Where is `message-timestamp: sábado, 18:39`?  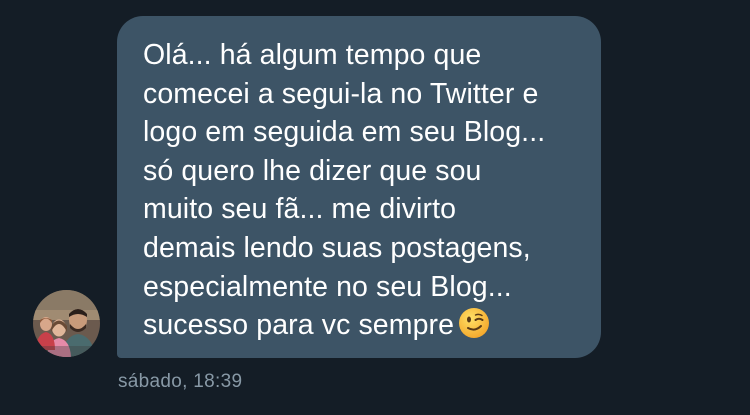 message-timestamp: sábado, 18:39 is located at coordinates (180, 381).